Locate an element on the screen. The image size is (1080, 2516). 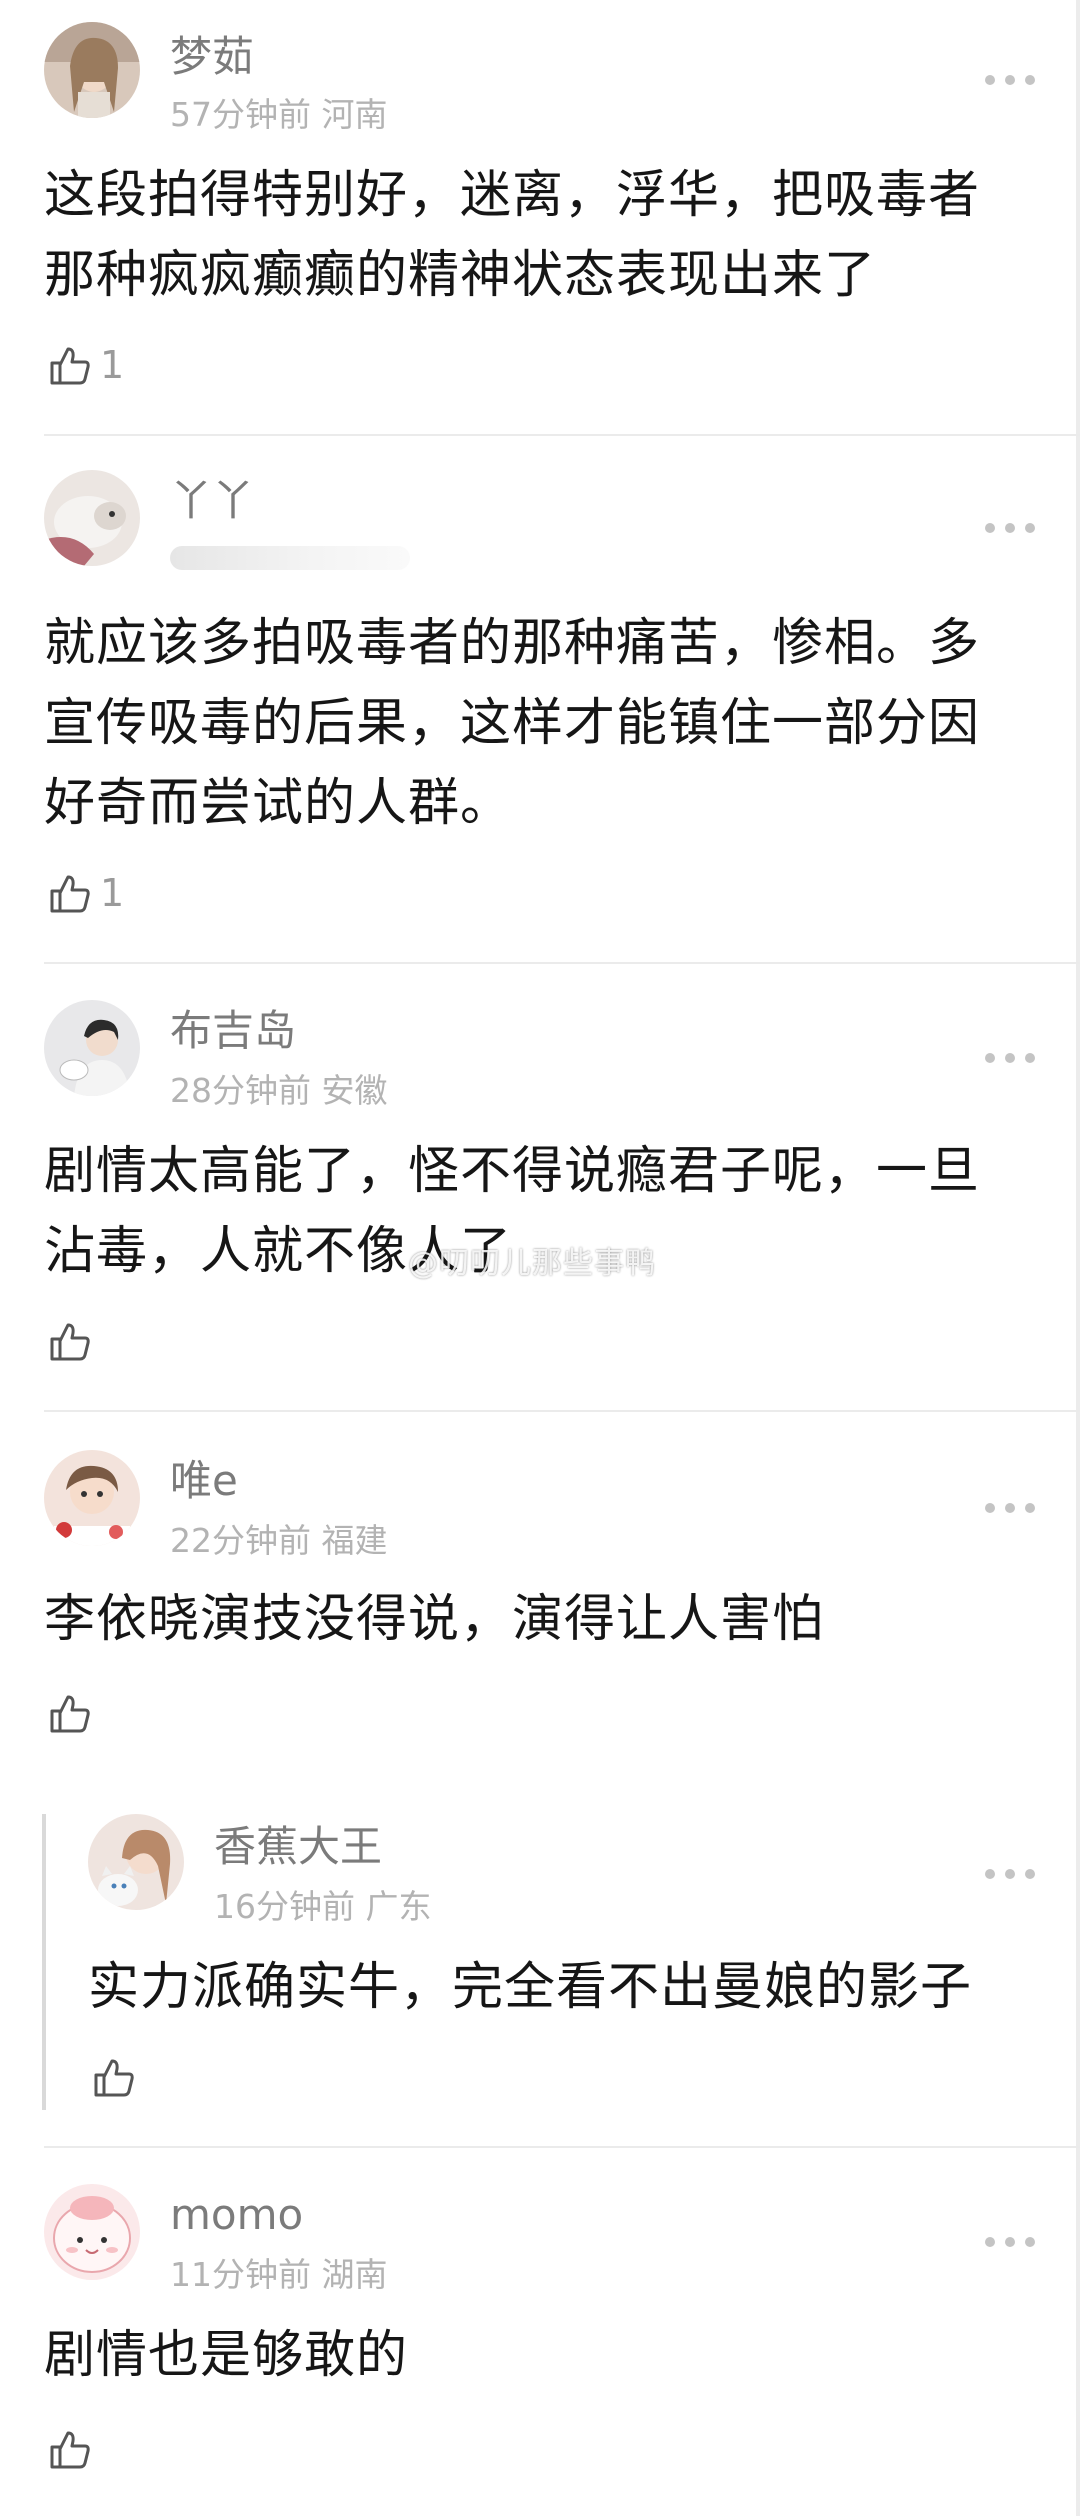
author-name: 布吉岛 is located at coordinates (233, 1031).